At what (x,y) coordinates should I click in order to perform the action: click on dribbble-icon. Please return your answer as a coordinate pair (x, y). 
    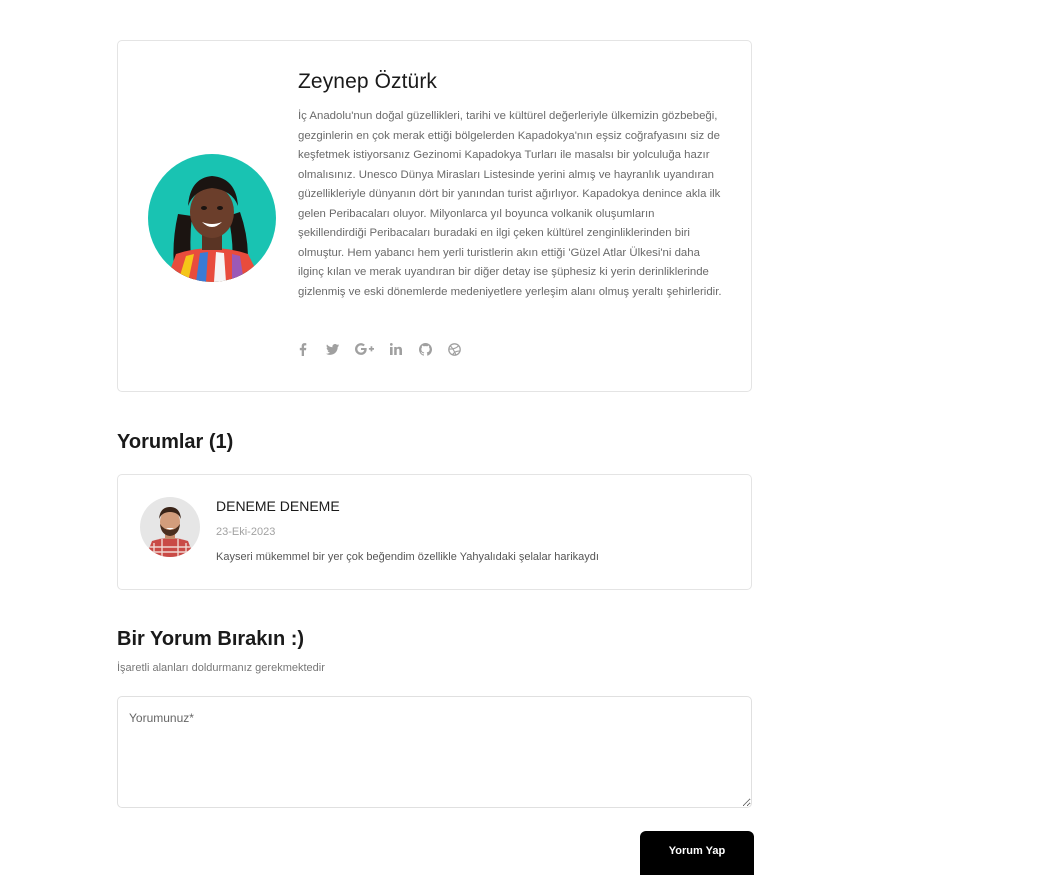
    Looking at the image, I should click on (454, 349).